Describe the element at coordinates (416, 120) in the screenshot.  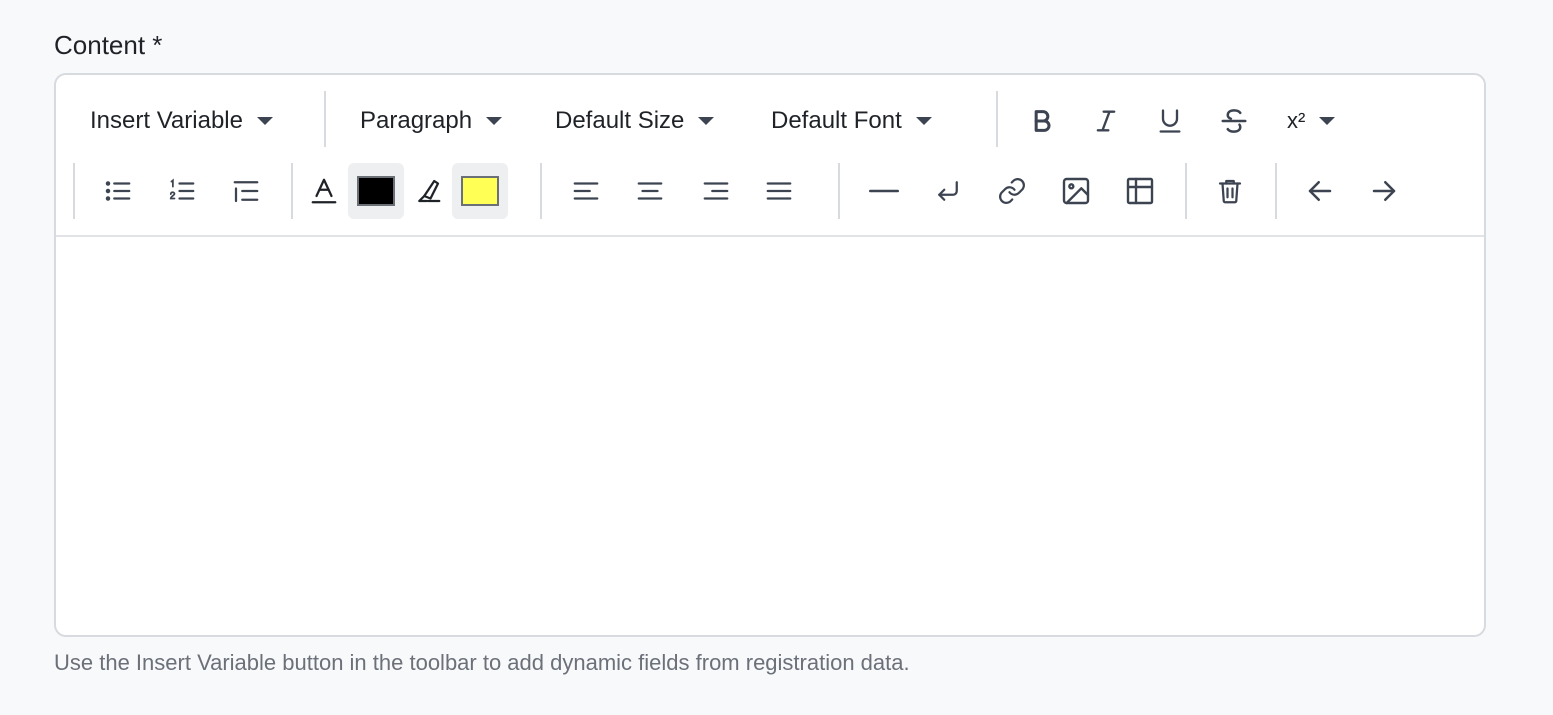
I see `block-format-label: Paragraph` at that location.